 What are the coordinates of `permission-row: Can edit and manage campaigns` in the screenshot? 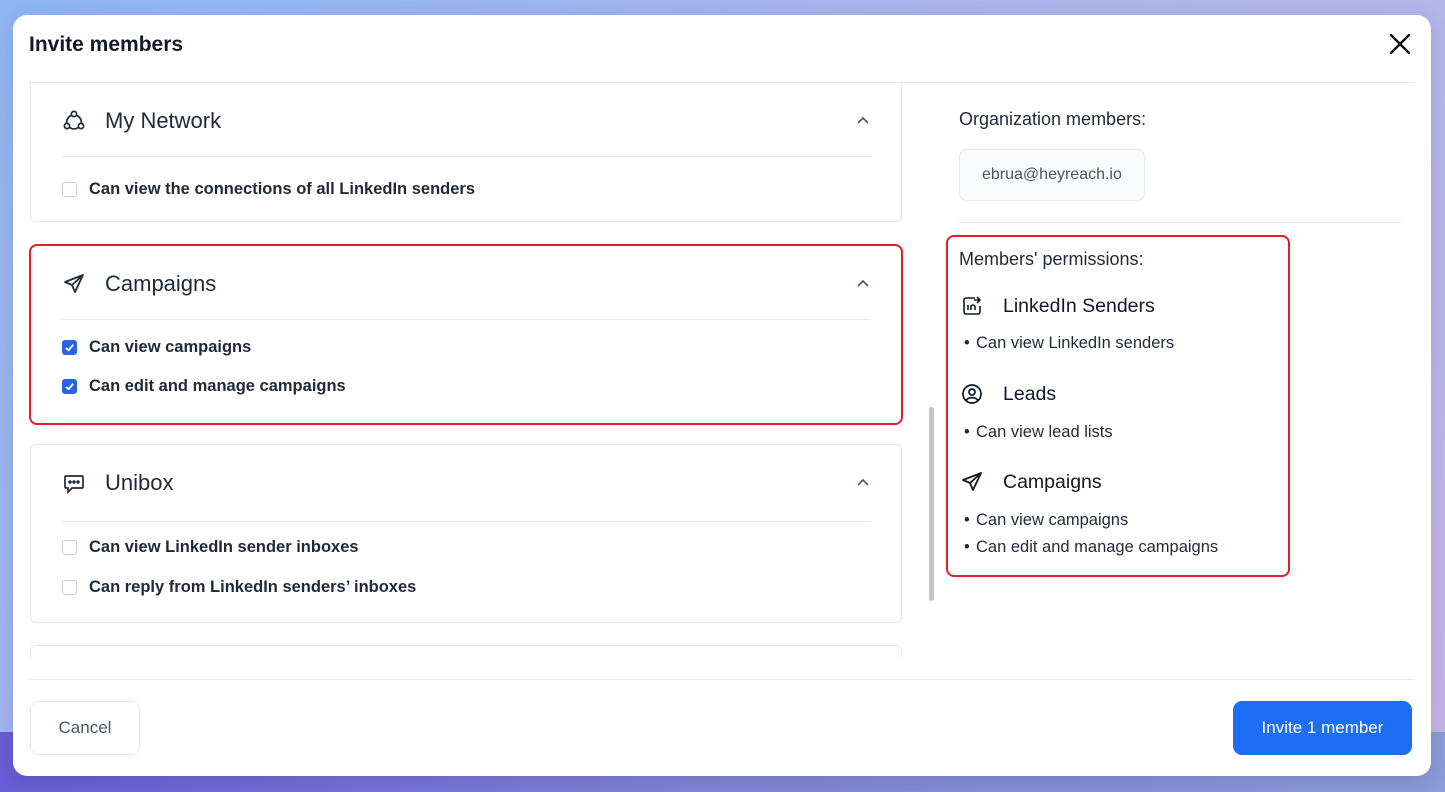 It's located at (204, 386).